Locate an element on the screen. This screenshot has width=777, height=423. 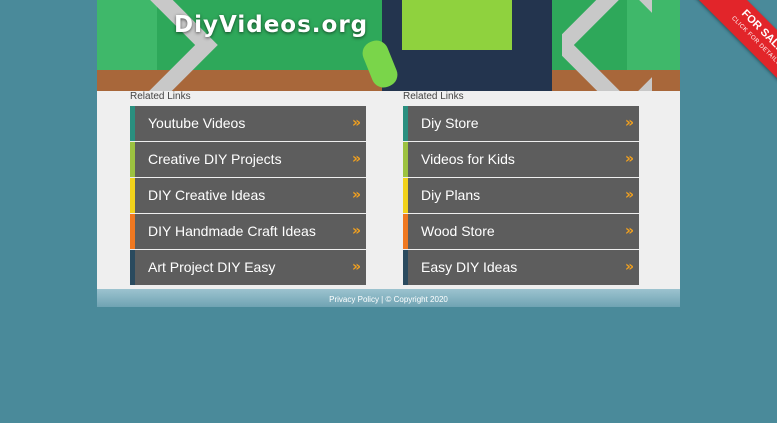
link-item-diy-store: Diy Store » is located at coordinates (521, 123).